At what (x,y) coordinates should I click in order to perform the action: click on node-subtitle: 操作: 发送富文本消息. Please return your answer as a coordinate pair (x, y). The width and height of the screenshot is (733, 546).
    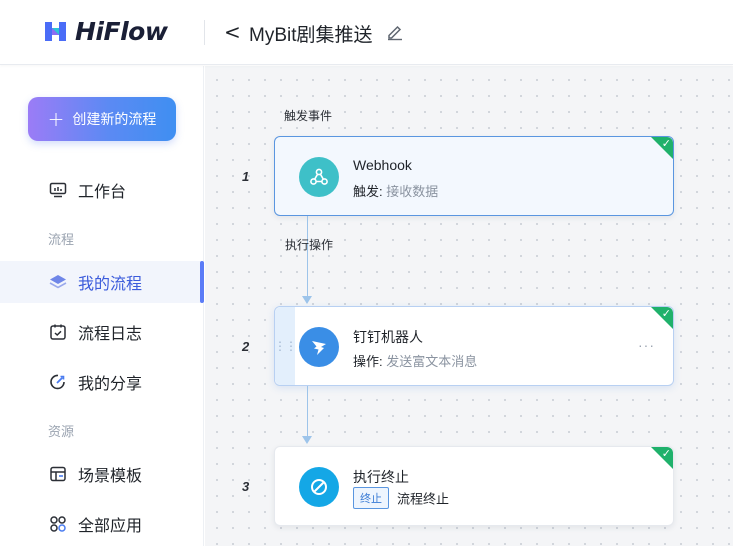
    Looking at the image, I should click on (415, 360).